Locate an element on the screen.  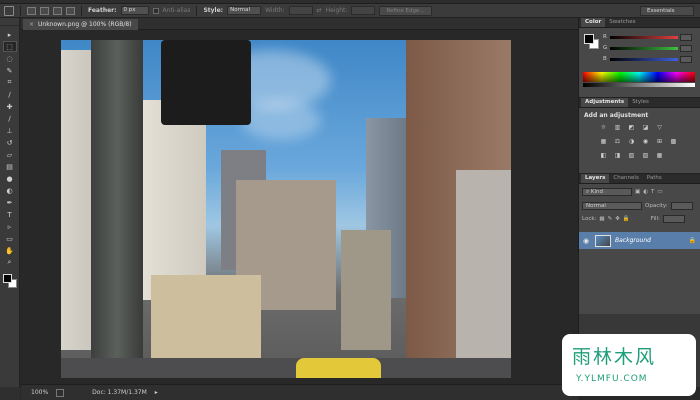
antialias-checkbox is located at coordinates (155, 10).